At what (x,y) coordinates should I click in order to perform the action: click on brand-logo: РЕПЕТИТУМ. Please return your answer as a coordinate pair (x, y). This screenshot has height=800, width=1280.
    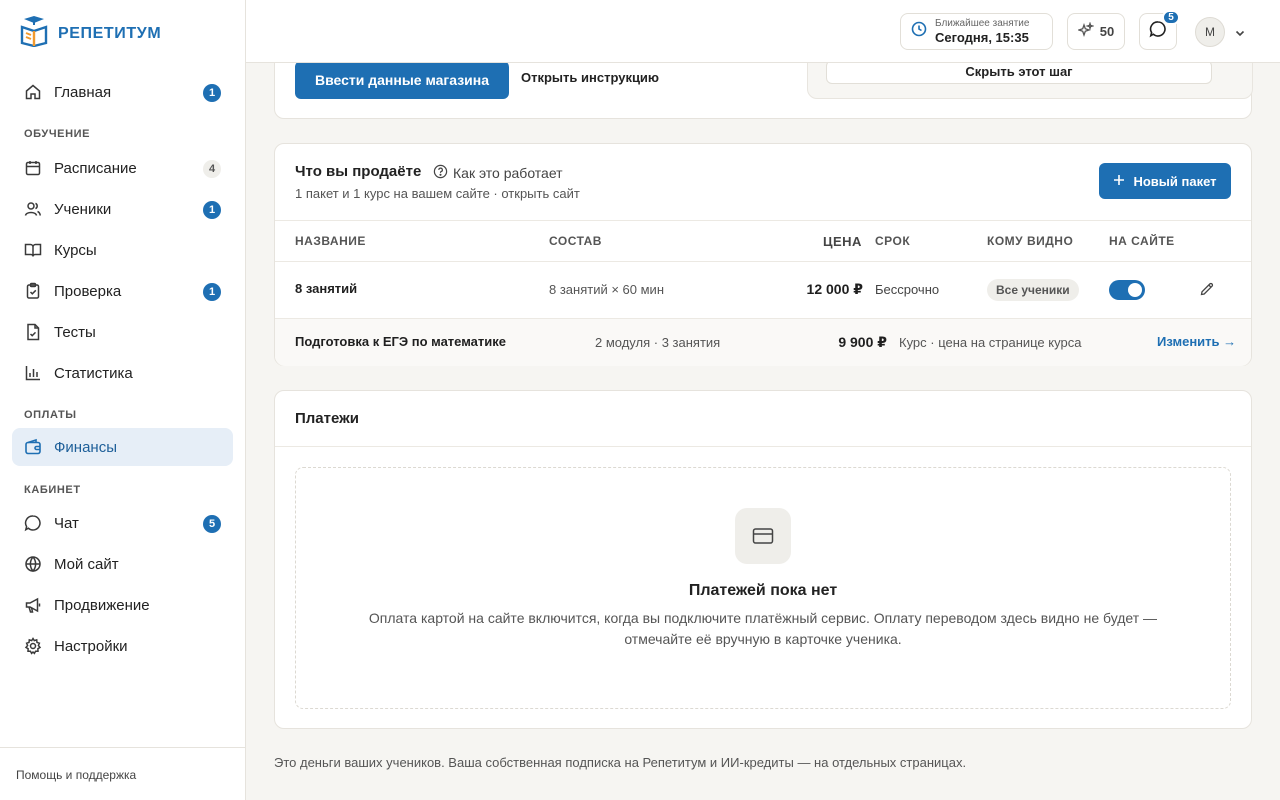
    Looking at the image, I should click on (90, 33).